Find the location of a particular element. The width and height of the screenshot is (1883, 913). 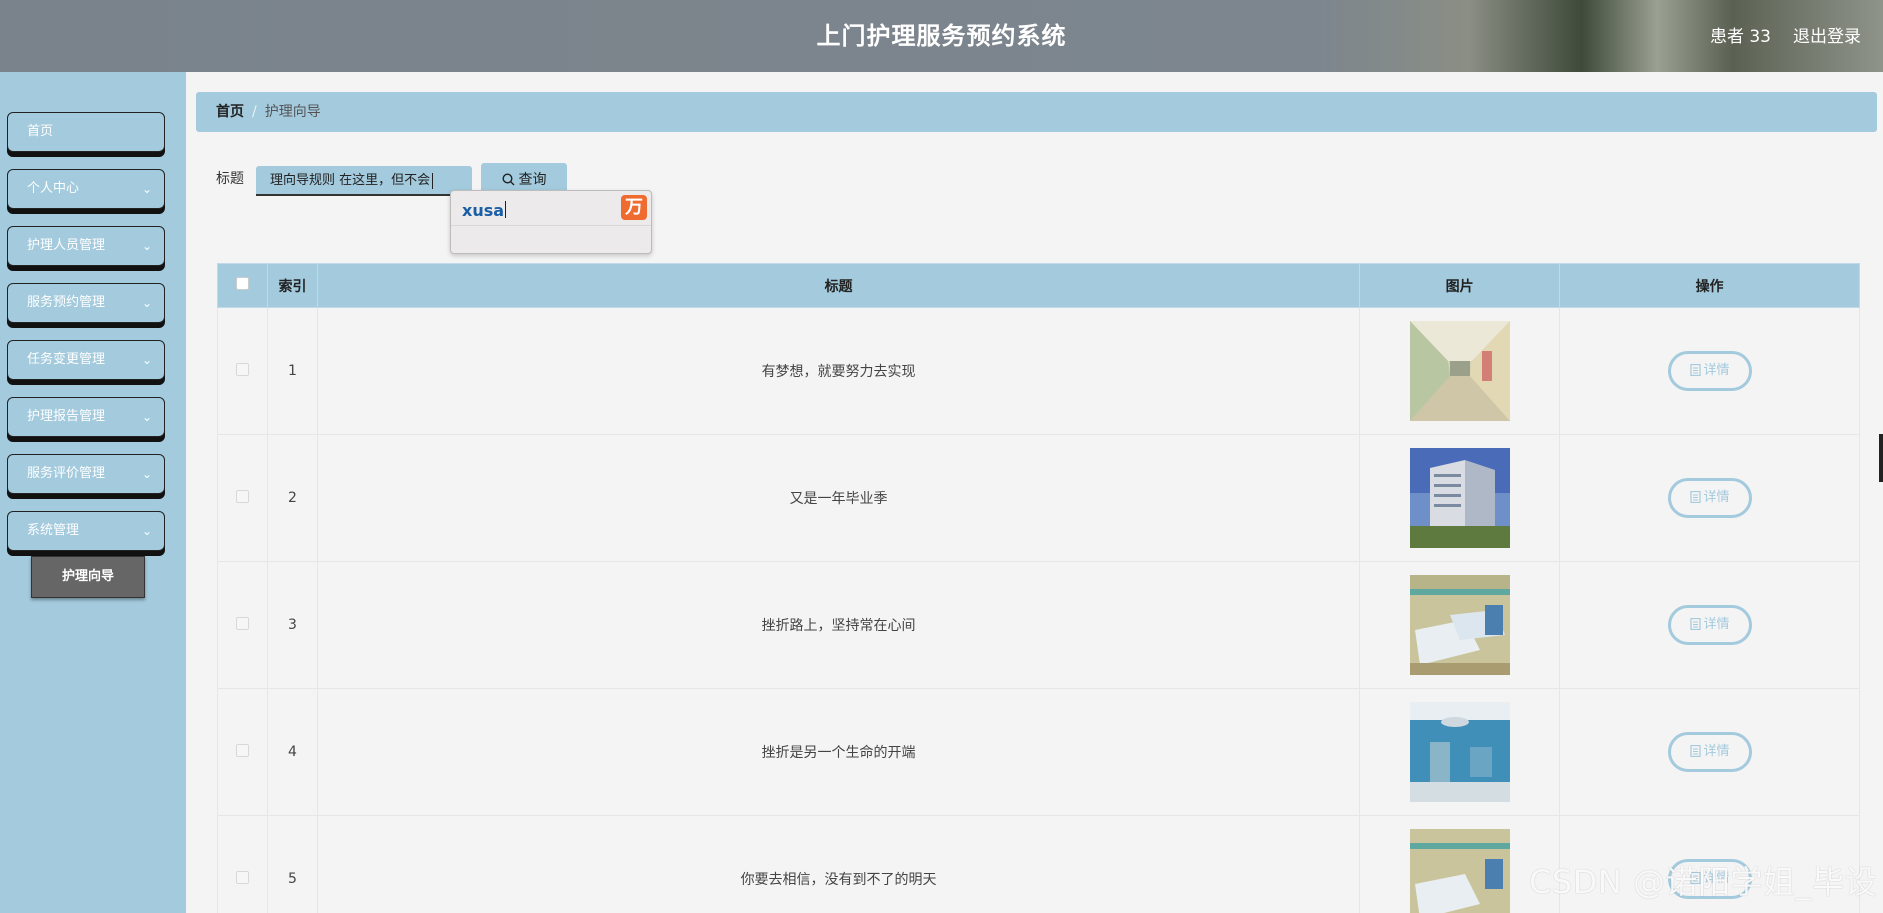

search-input: 理向导规则 在这里，但不会 is located at coordinates (364, 181).